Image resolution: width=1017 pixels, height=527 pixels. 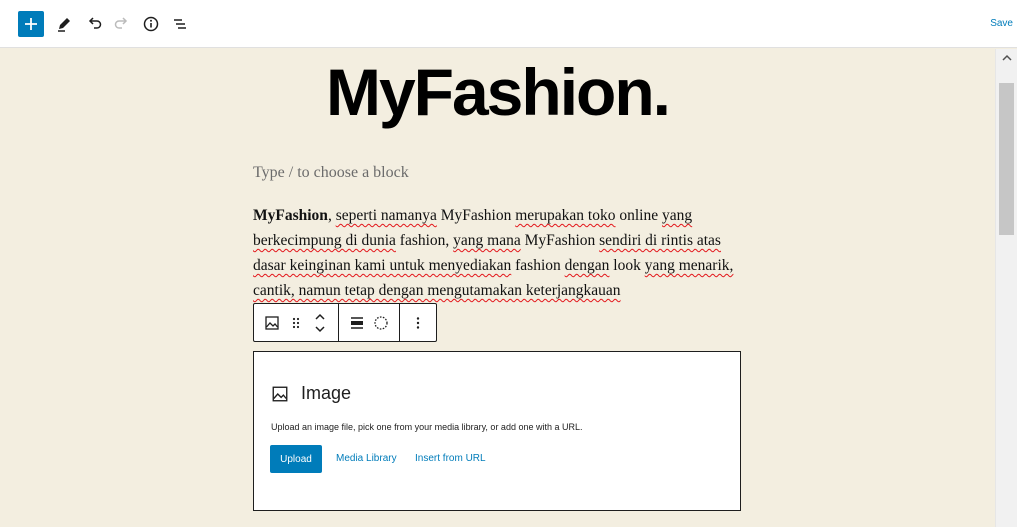 I want to click on spellcheck-flagged-text: yang mana, so click(x=487, y=240).